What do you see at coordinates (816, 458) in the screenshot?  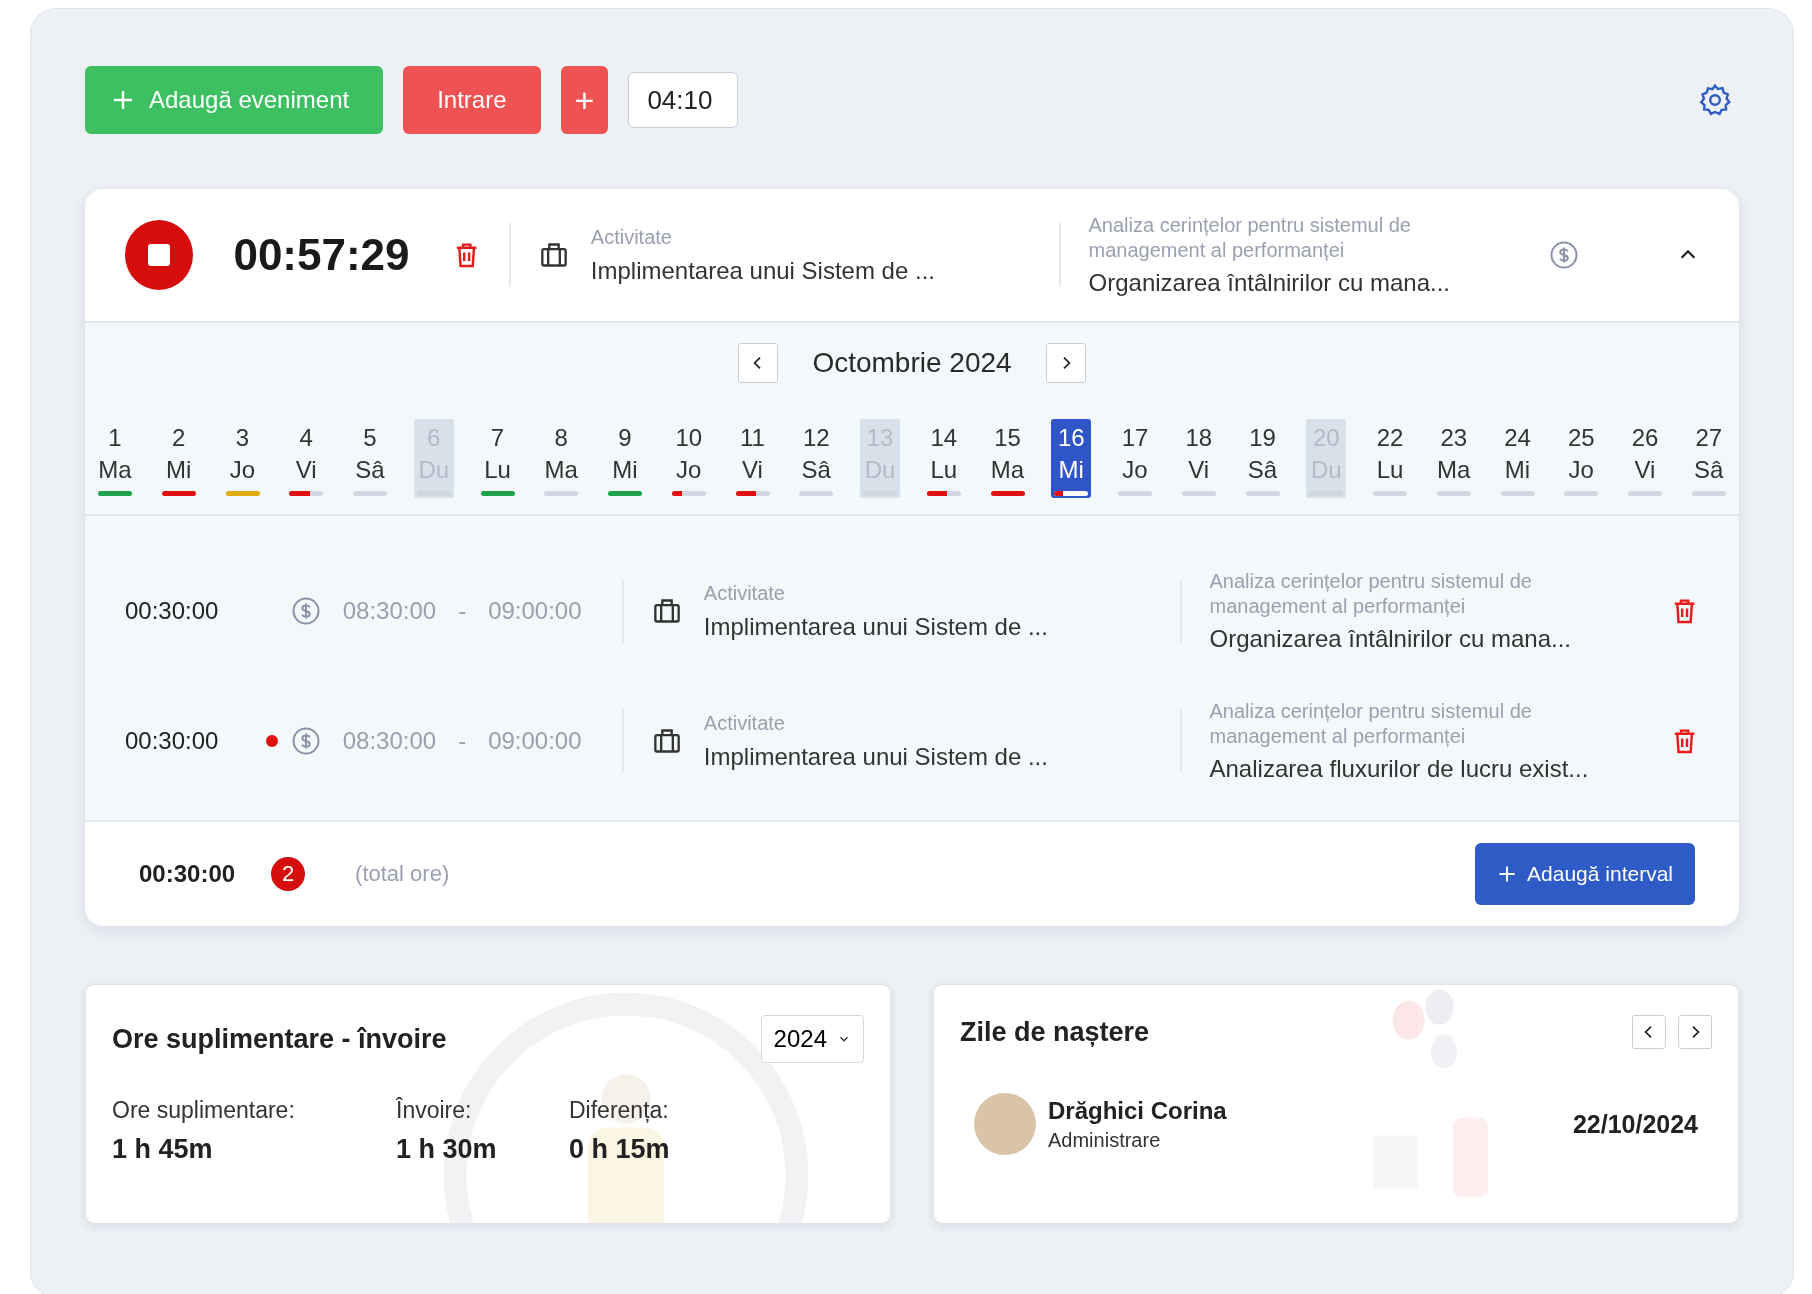 I see `calendar-day: 12 Sâ` at bounding box center [816, 458].